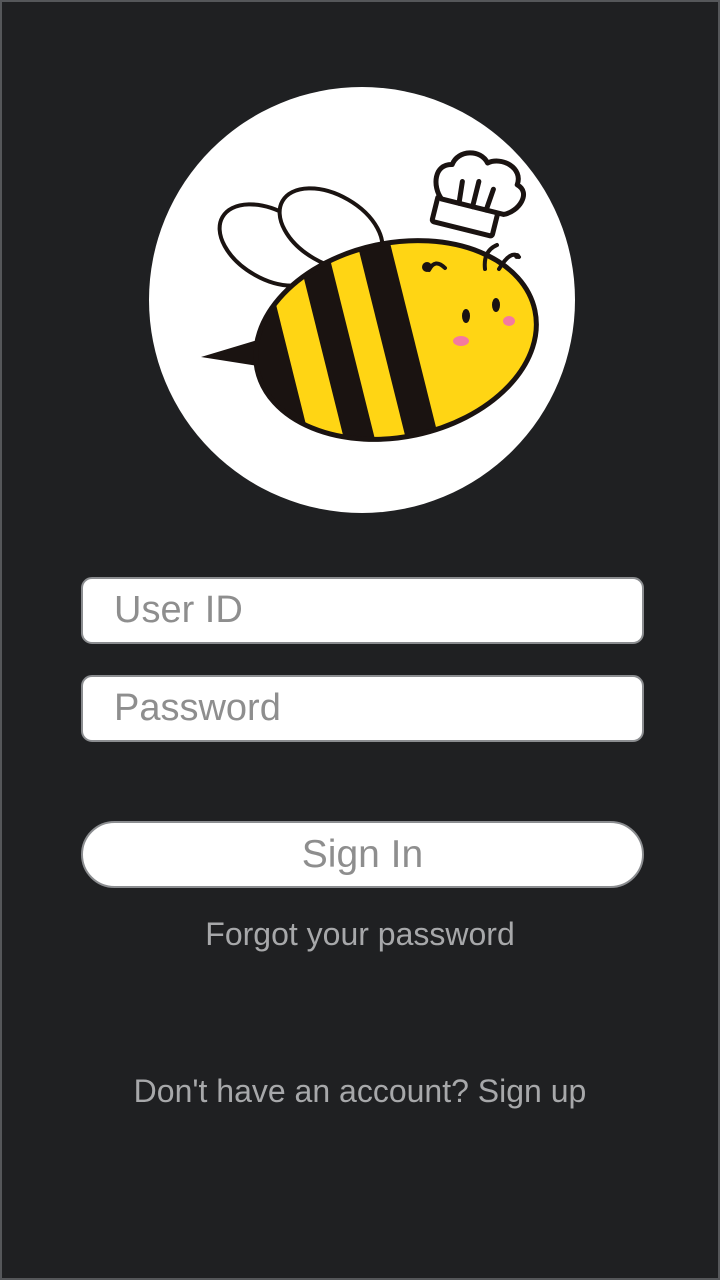 This screenshot has width=720, height=1280. What do you see at coordinates (362, 610) in the screenshot?
I see `user-id-input` at bounding box center [362, 610].